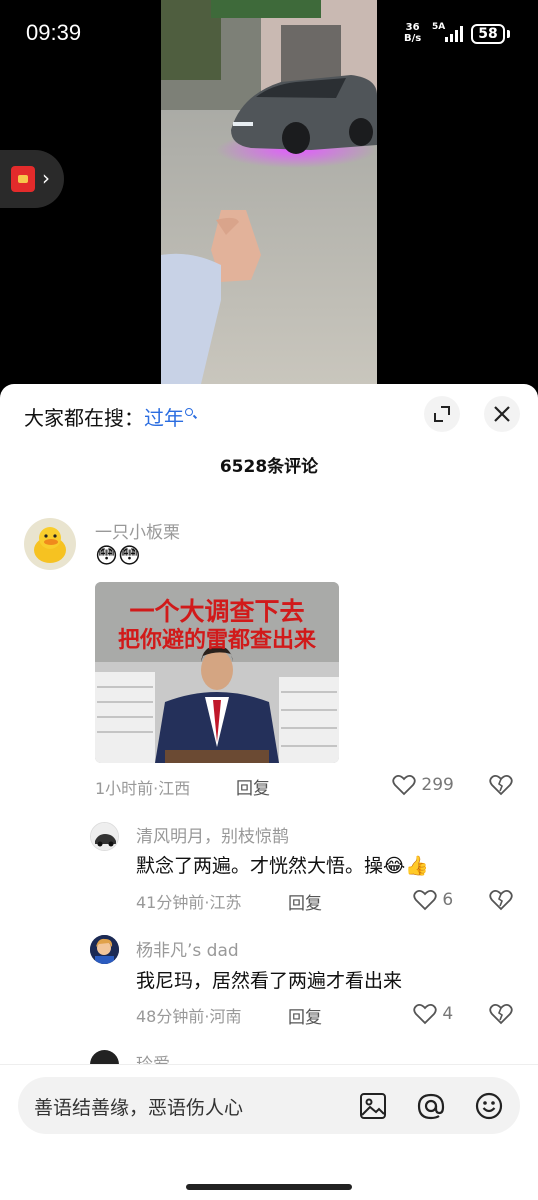 This screenshot has height=1200, width=538. I want to click on like-button: 4, so click(433, 1014).